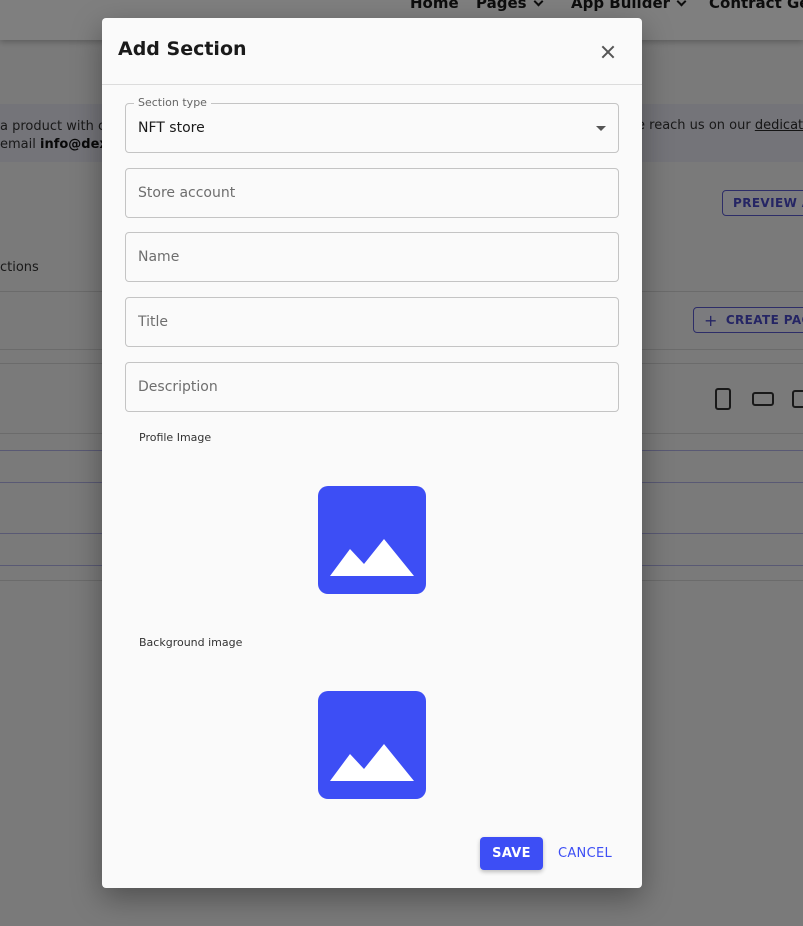  What do you see at coordinates (608, 52) in the screenshot?
I see `close-icon` at bounding box center [608, 52].